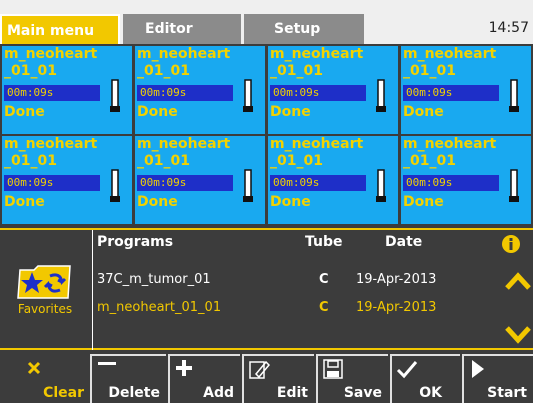 Image resolution: width=533 pixels, height=403 pixels. I want to click on edit-button: Edit, so click(278, 378).